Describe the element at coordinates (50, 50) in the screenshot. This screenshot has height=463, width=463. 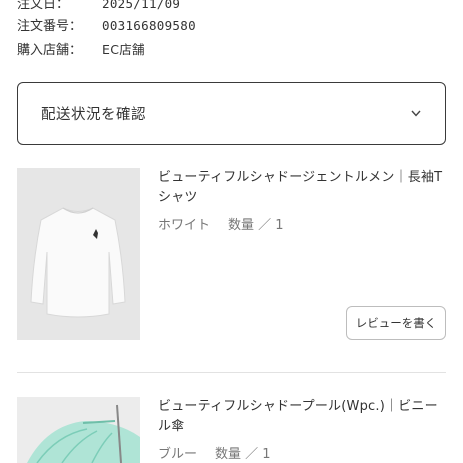
I see `store-label: 購入店舗：` at that location.